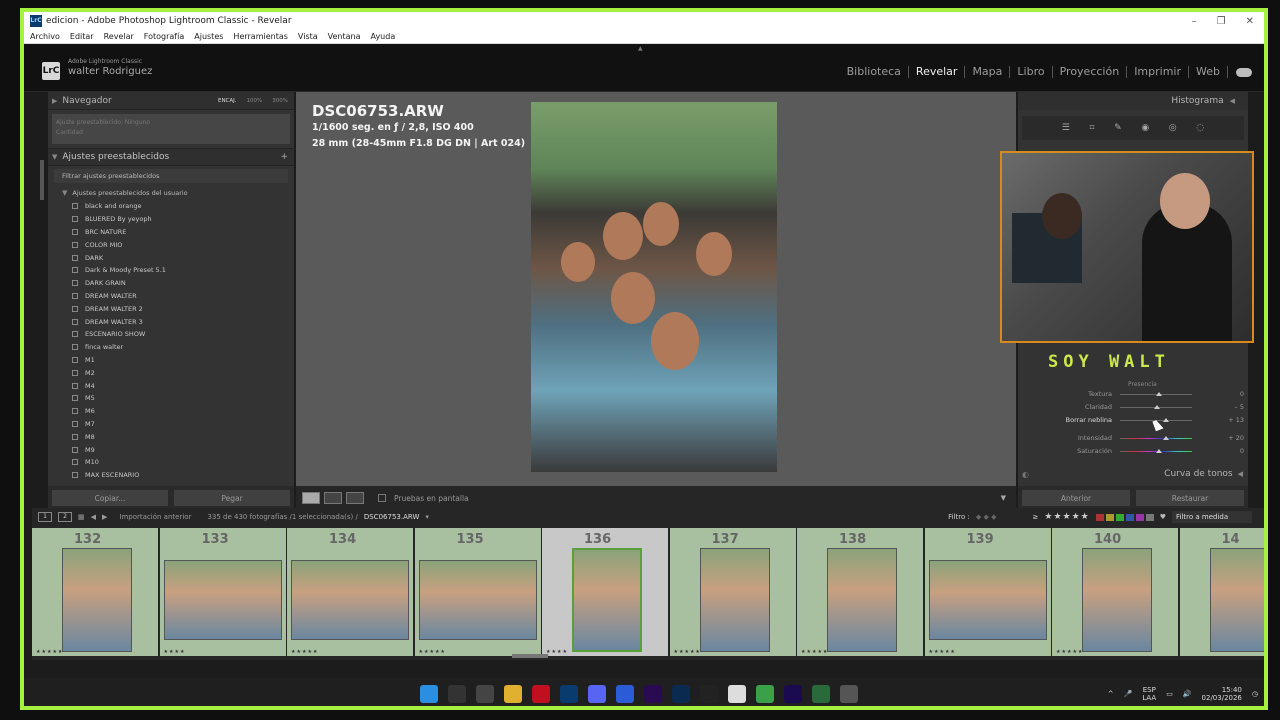 Image resolution: width=1280 pixels, height=720 pixels. Describe the element at coordinates (93, 517) in the screenshot. I see `back-arrow-icon: ◀` at that location.